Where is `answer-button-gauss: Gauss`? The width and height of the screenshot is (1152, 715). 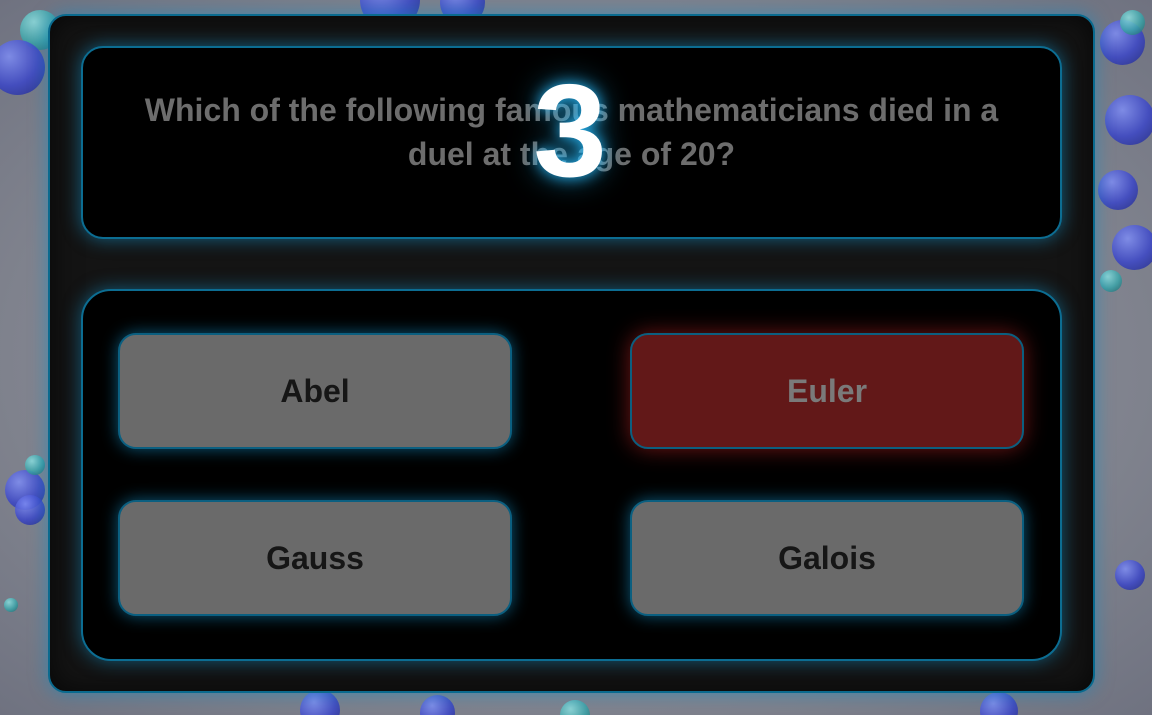
answer-button-gauss: Gauss is located at coordinates (315, 558).